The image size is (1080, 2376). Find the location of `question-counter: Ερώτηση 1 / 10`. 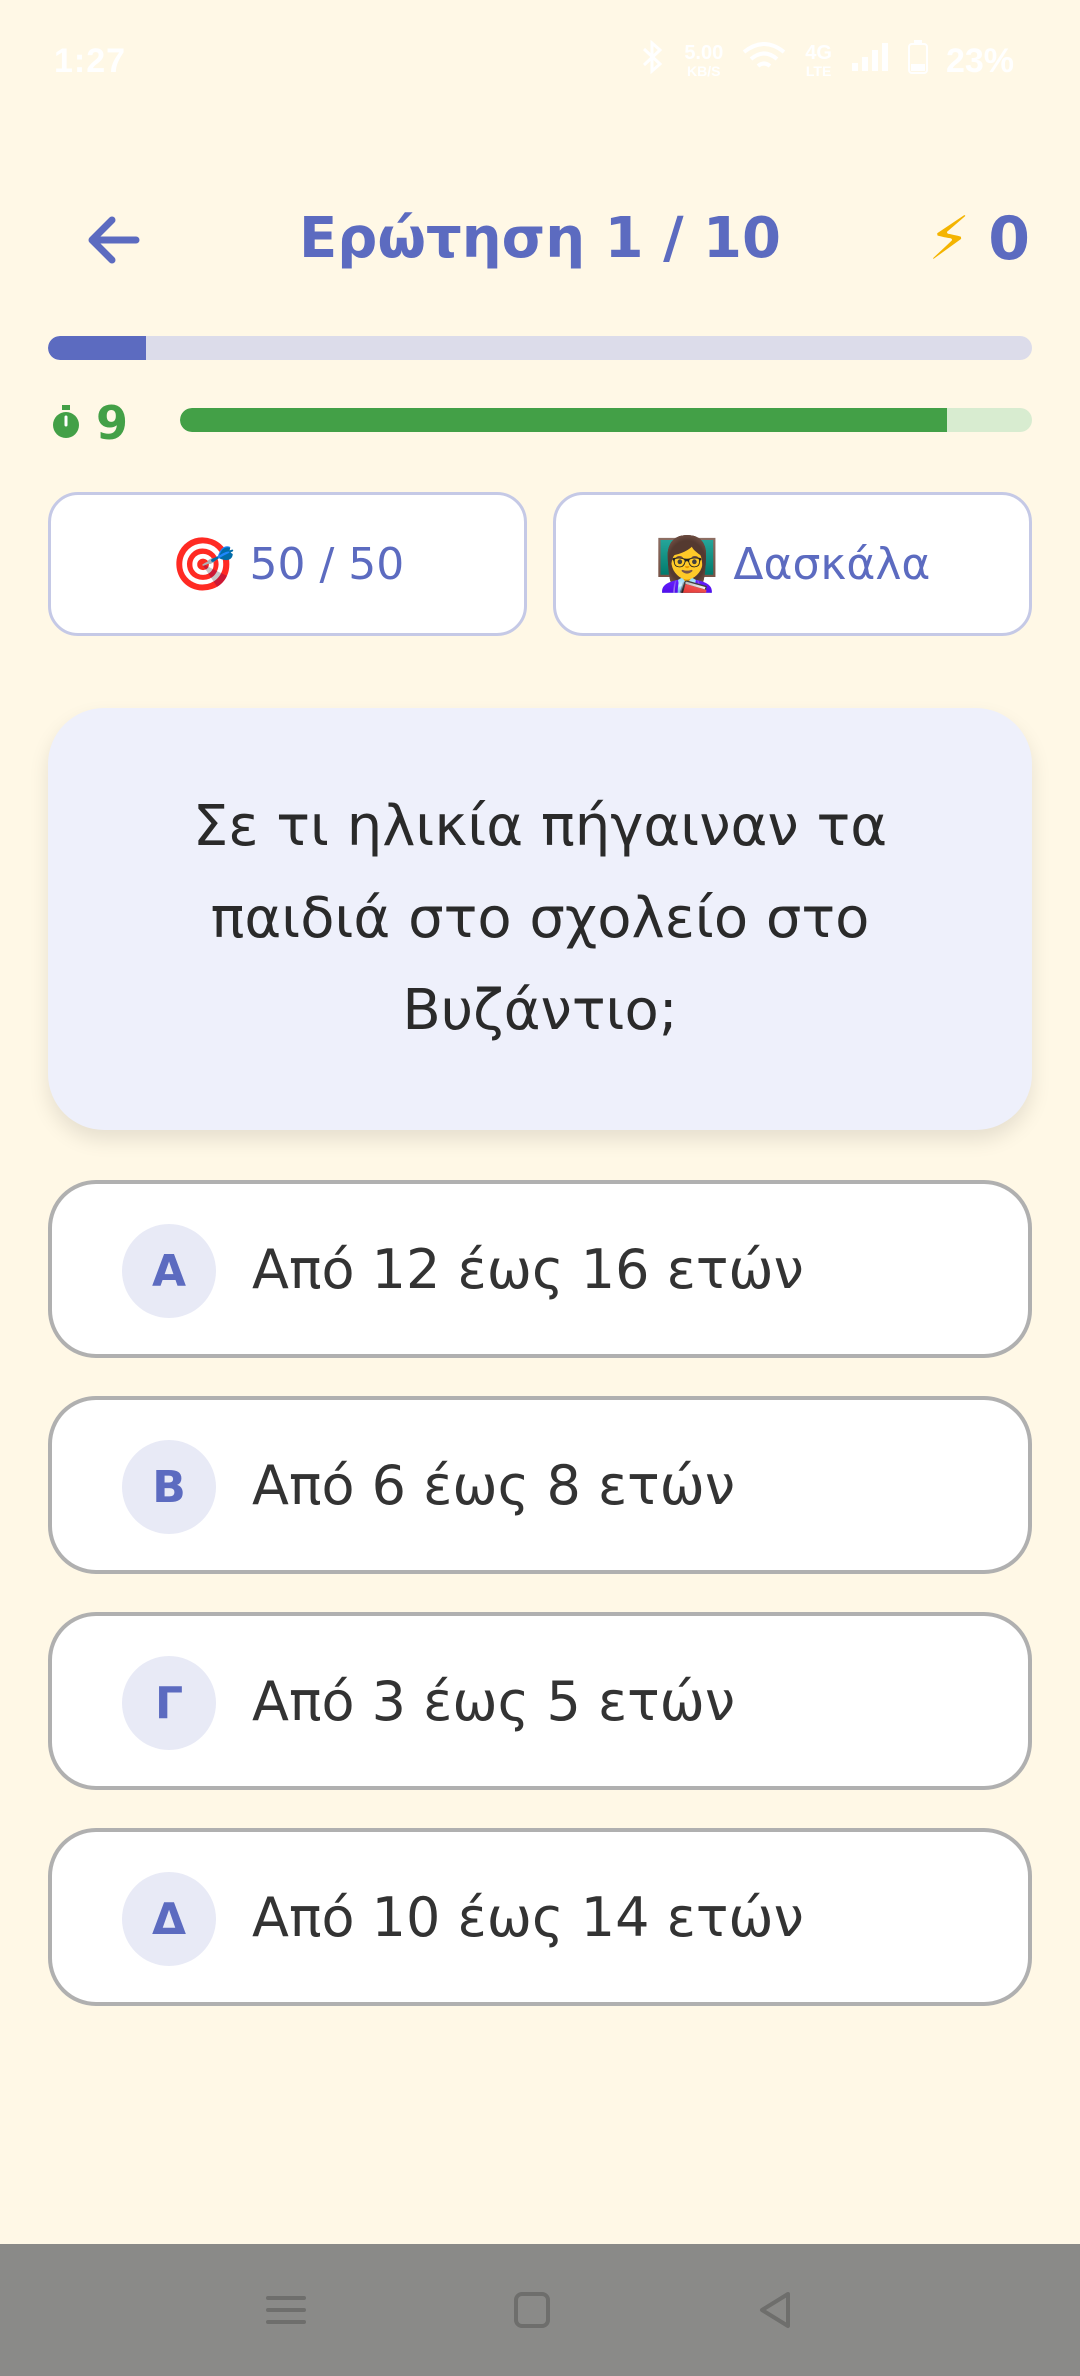

question-counter: Ερώτηση 1 / 10 is located at coordinates (540, 238).